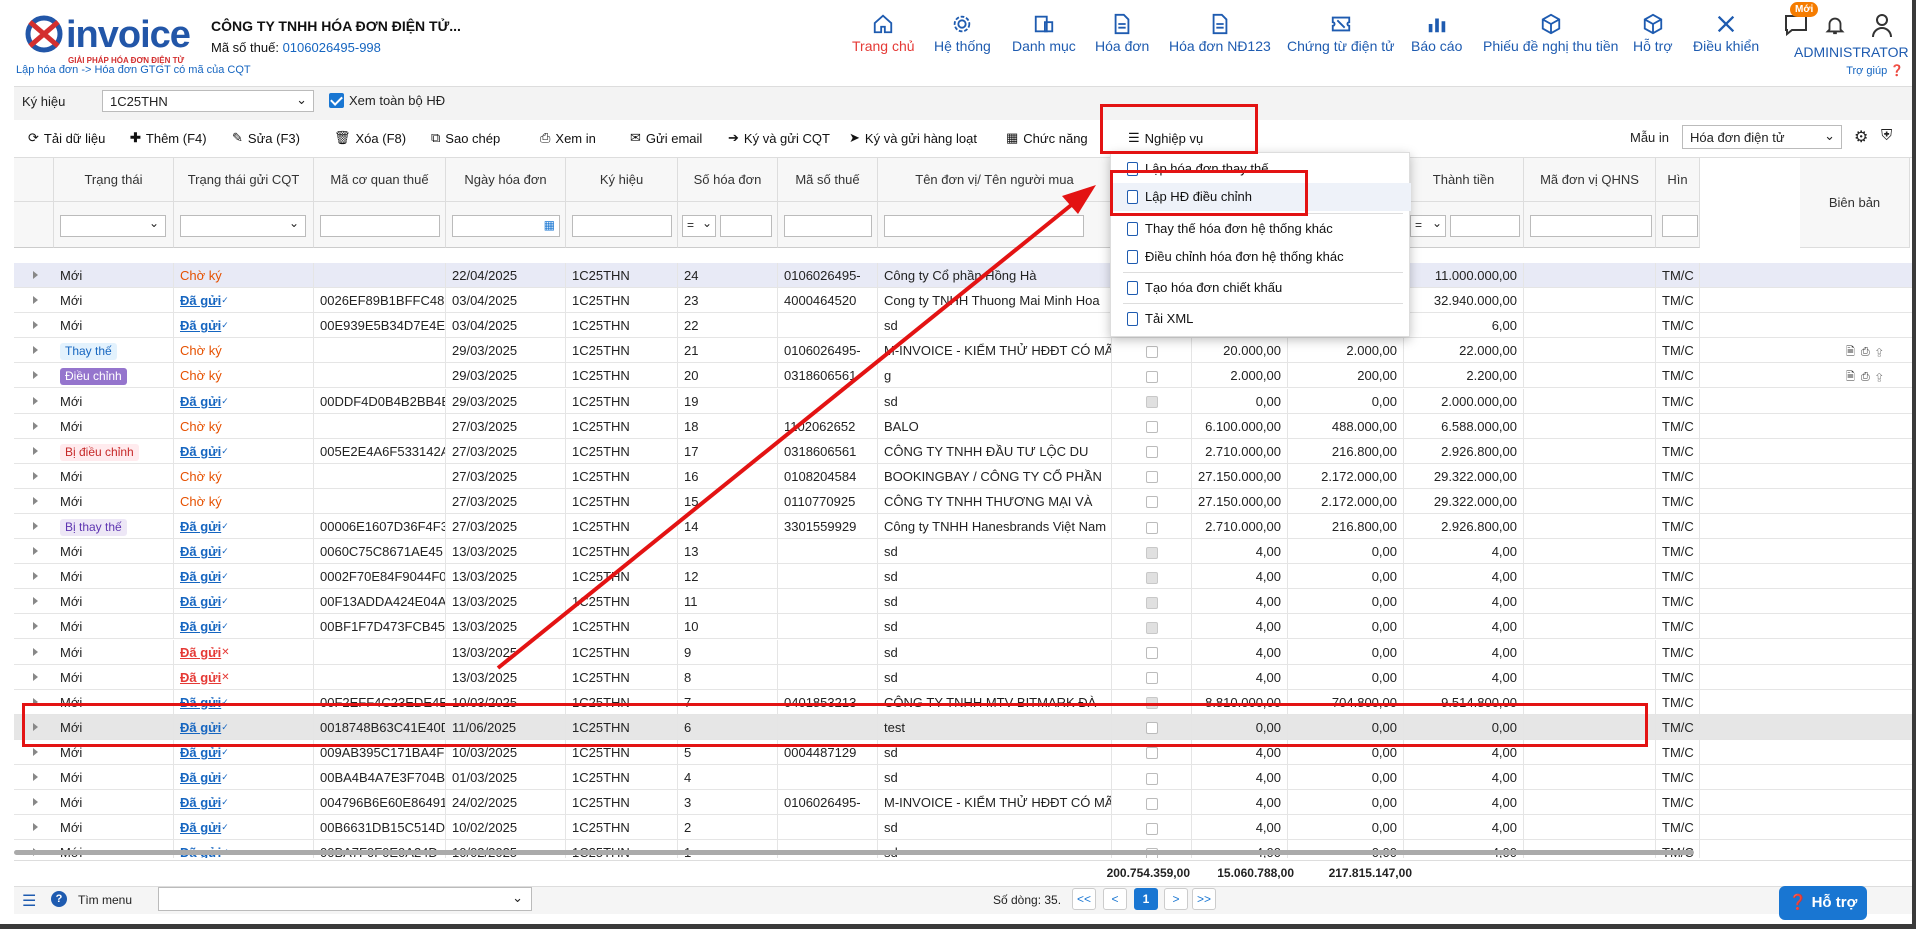 This screenshot has height=929, width=1916. What do you see at coordinates (1886, 135) in the screenshot?
I see `shield-icon: ⛨` at bounding box center [1886, 135].